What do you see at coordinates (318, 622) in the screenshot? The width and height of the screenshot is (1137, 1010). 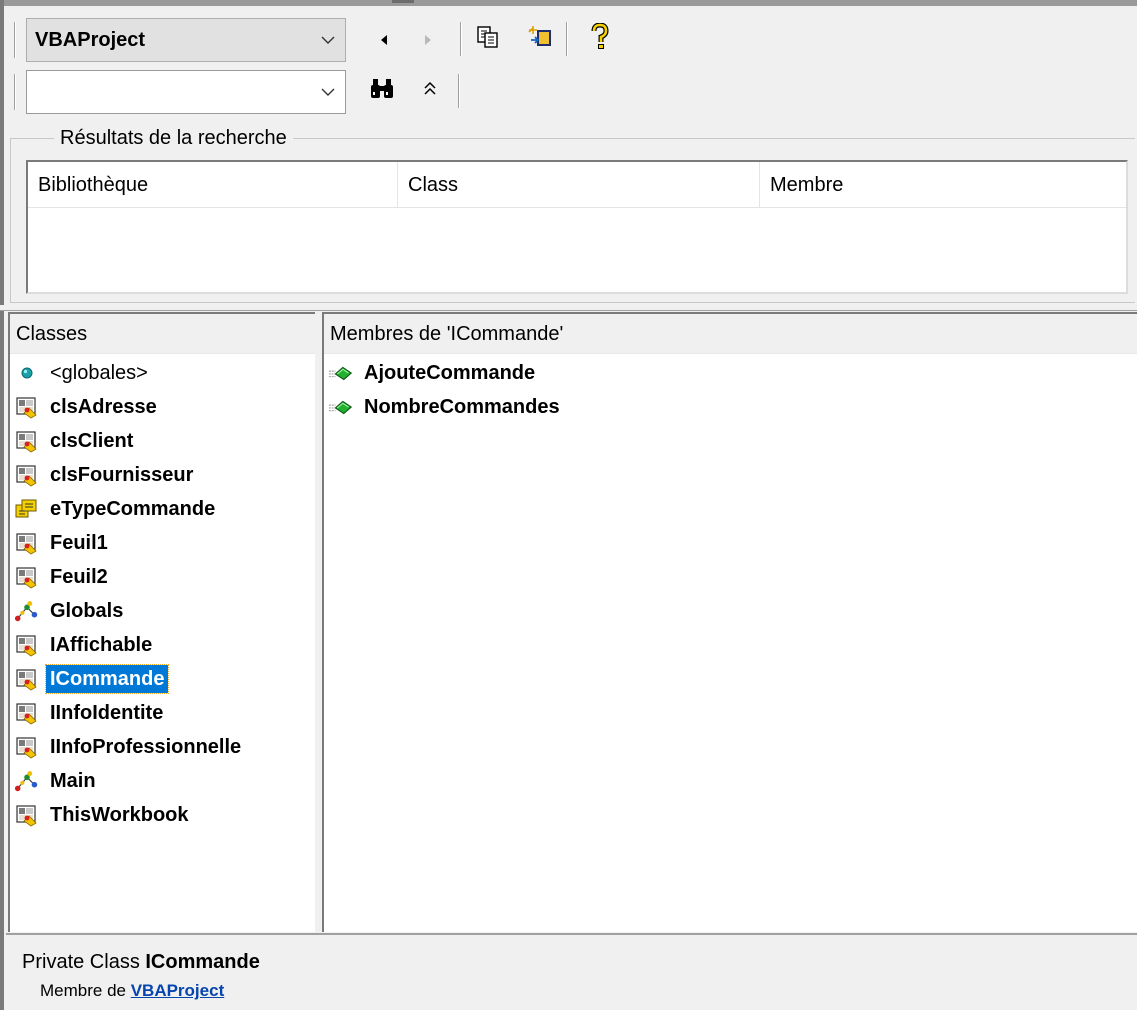 I see `vertical-splitter` at bounding box center [318, 622].